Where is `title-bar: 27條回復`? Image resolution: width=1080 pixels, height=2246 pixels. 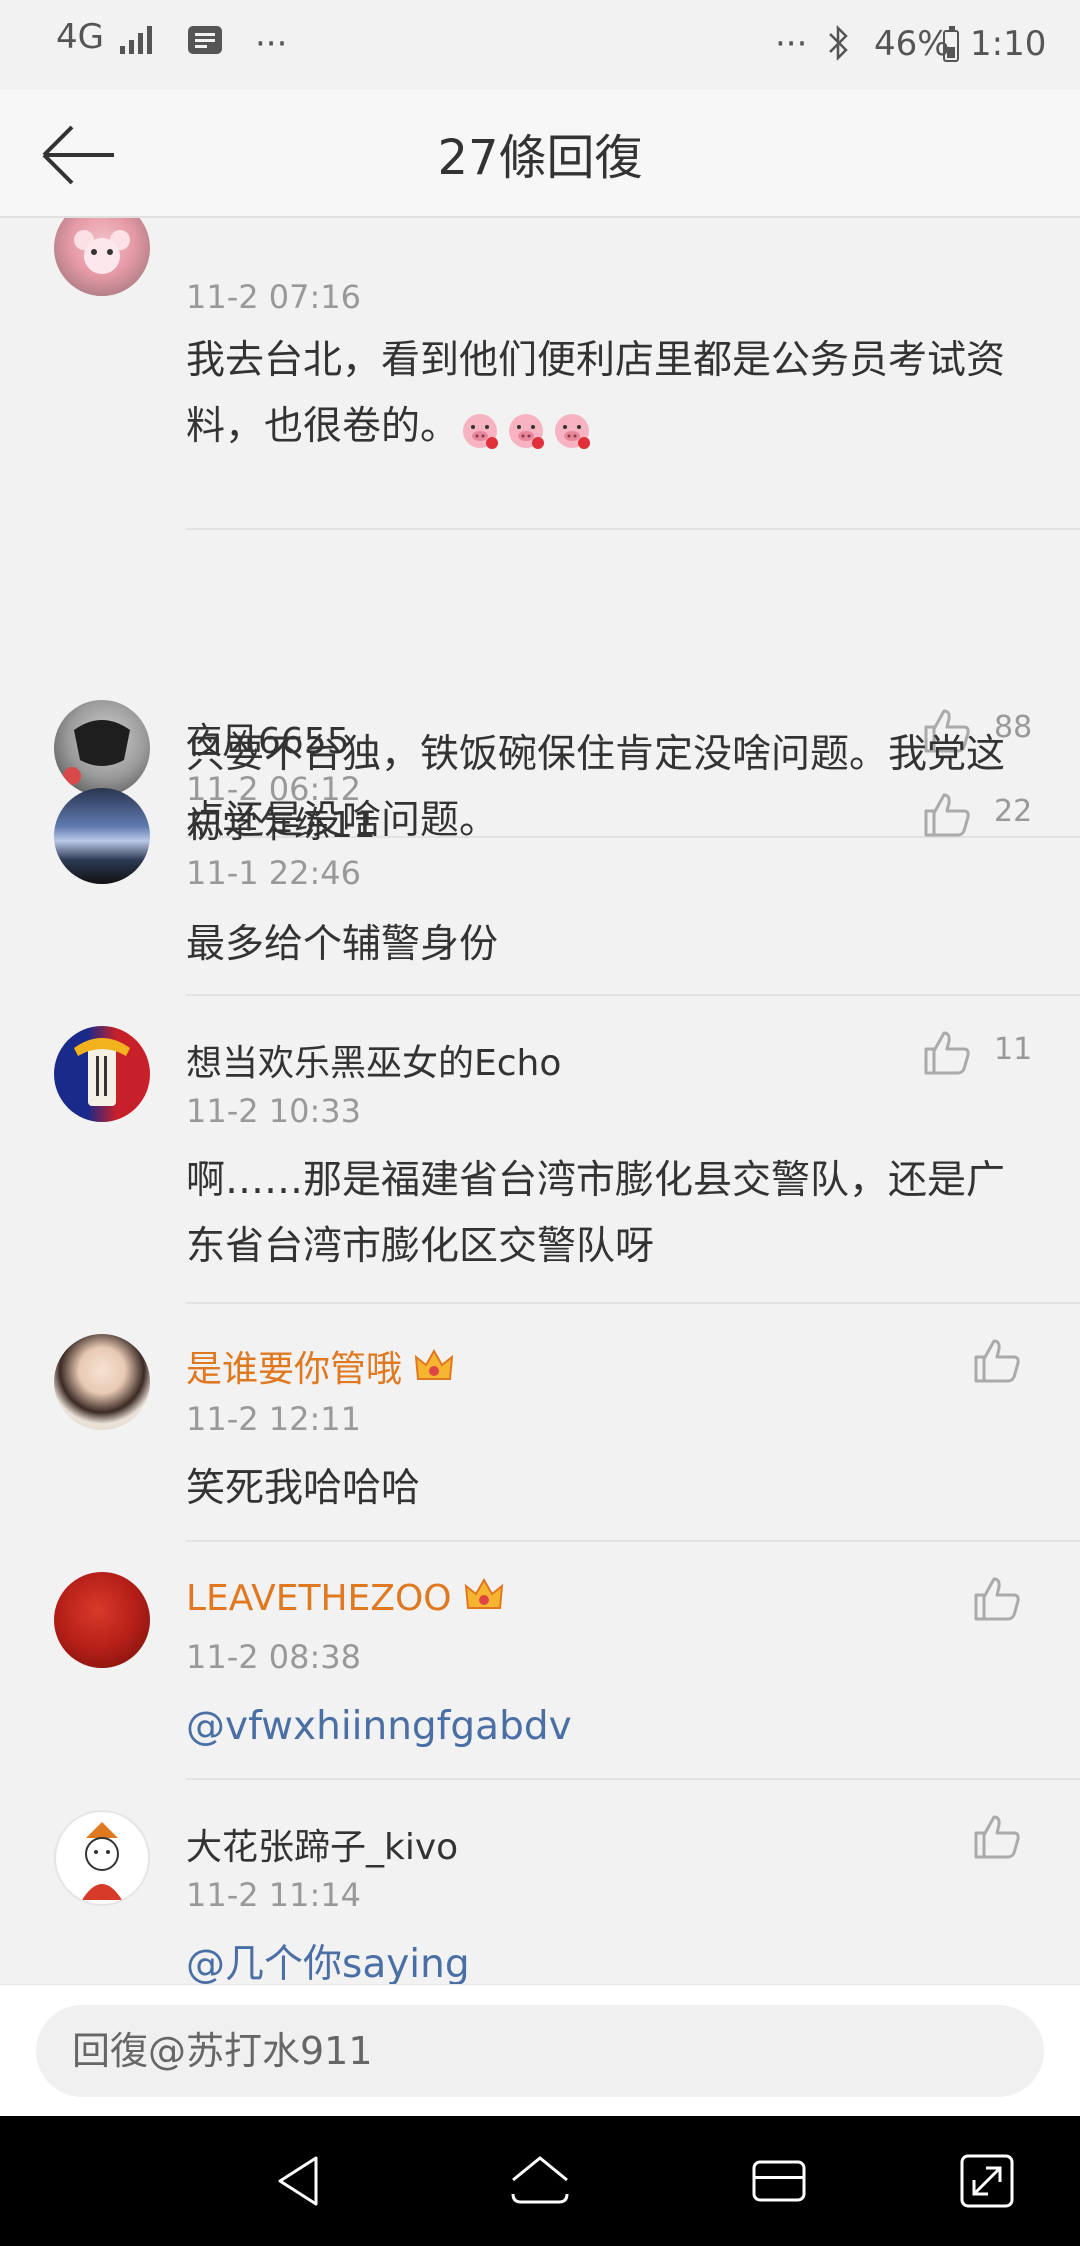 title-bar: 27條回復 is located at coordinates (540, 154).